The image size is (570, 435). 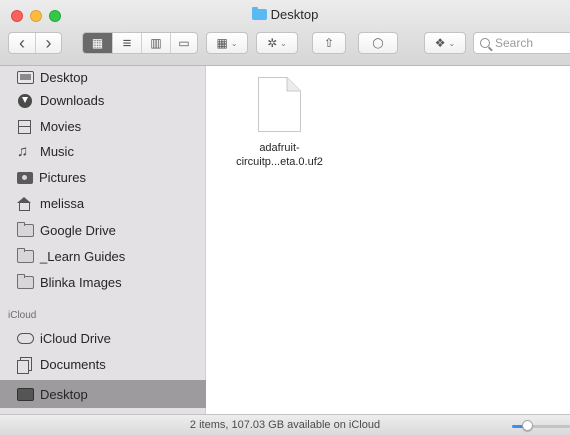 What do you see at coordinates (61, 126) in the screenshot?
I see `sidebar-item-label: Movies` at bounding box center [61, 126].